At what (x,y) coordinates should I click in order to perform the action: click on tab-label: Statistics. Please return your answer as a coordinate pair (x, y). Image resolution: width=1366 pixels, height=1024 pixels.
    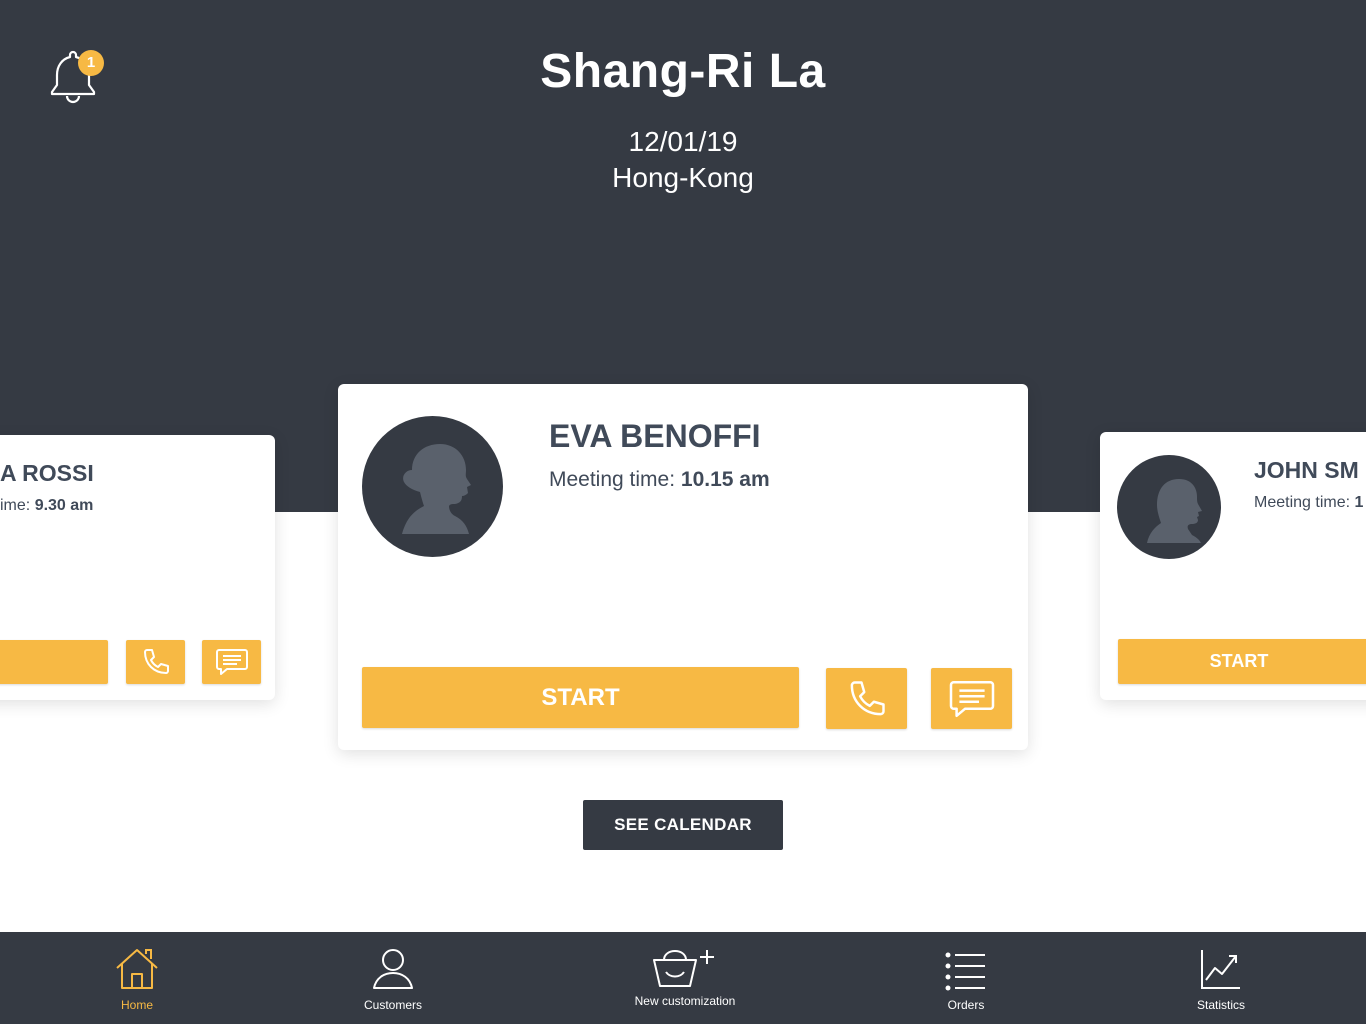
    Looking at the image, I should click on (1220, 1005).